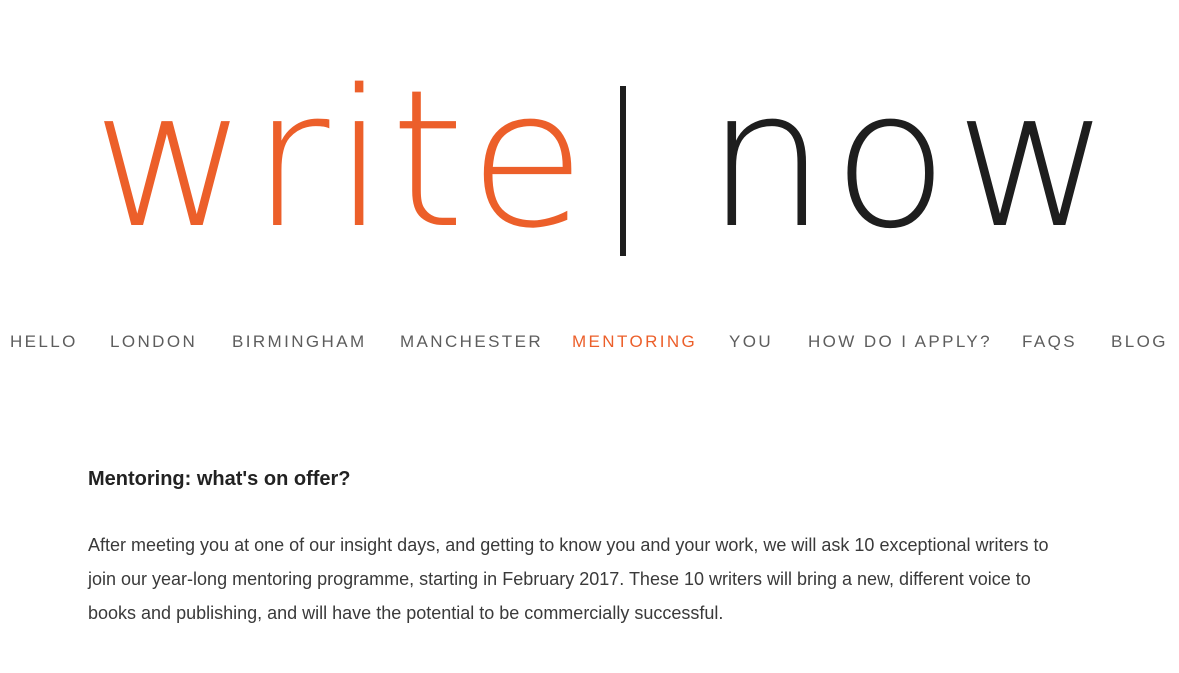  Describe the element at coordinates (153, 342) in the screenshot. I see `nav-item-london: LONDON` at that location.